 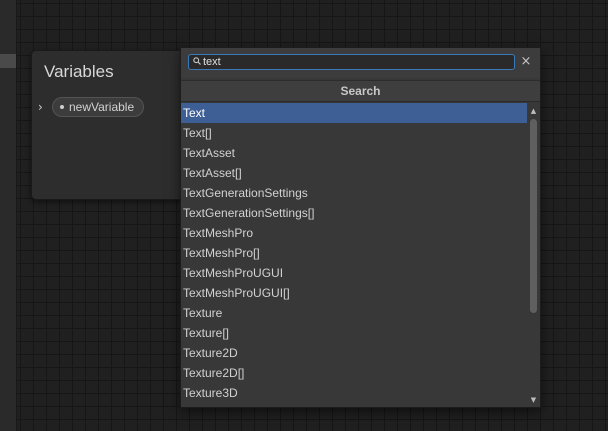 I want to click on variable-row: › newVariable, so click(x=91, y=107).